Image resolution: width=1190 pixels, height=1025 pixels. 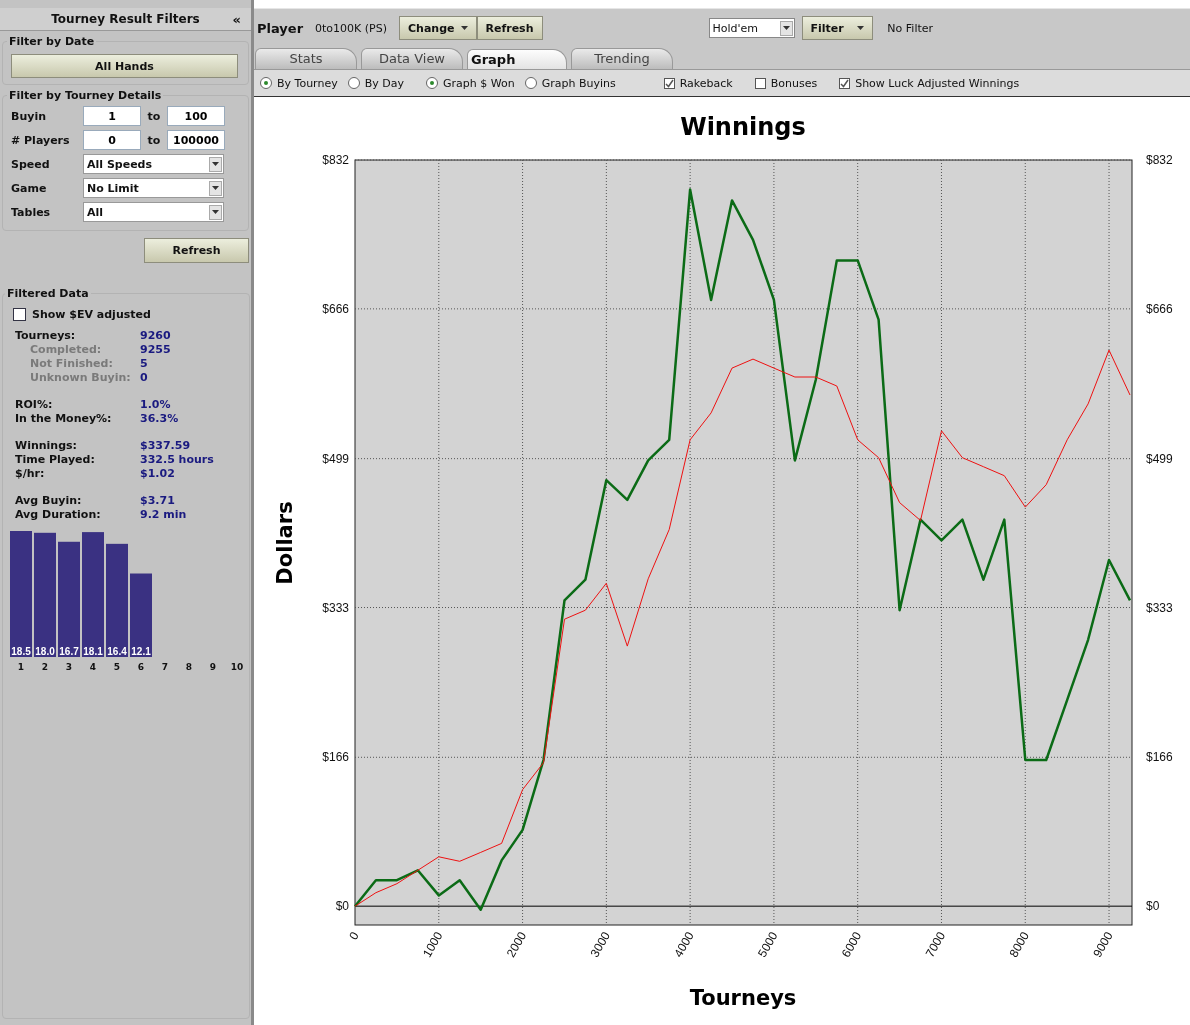 What do you see at coordinates (165, 667) in the screenshot?
I see `axis-label: 7` at bounding box center [165, 667].